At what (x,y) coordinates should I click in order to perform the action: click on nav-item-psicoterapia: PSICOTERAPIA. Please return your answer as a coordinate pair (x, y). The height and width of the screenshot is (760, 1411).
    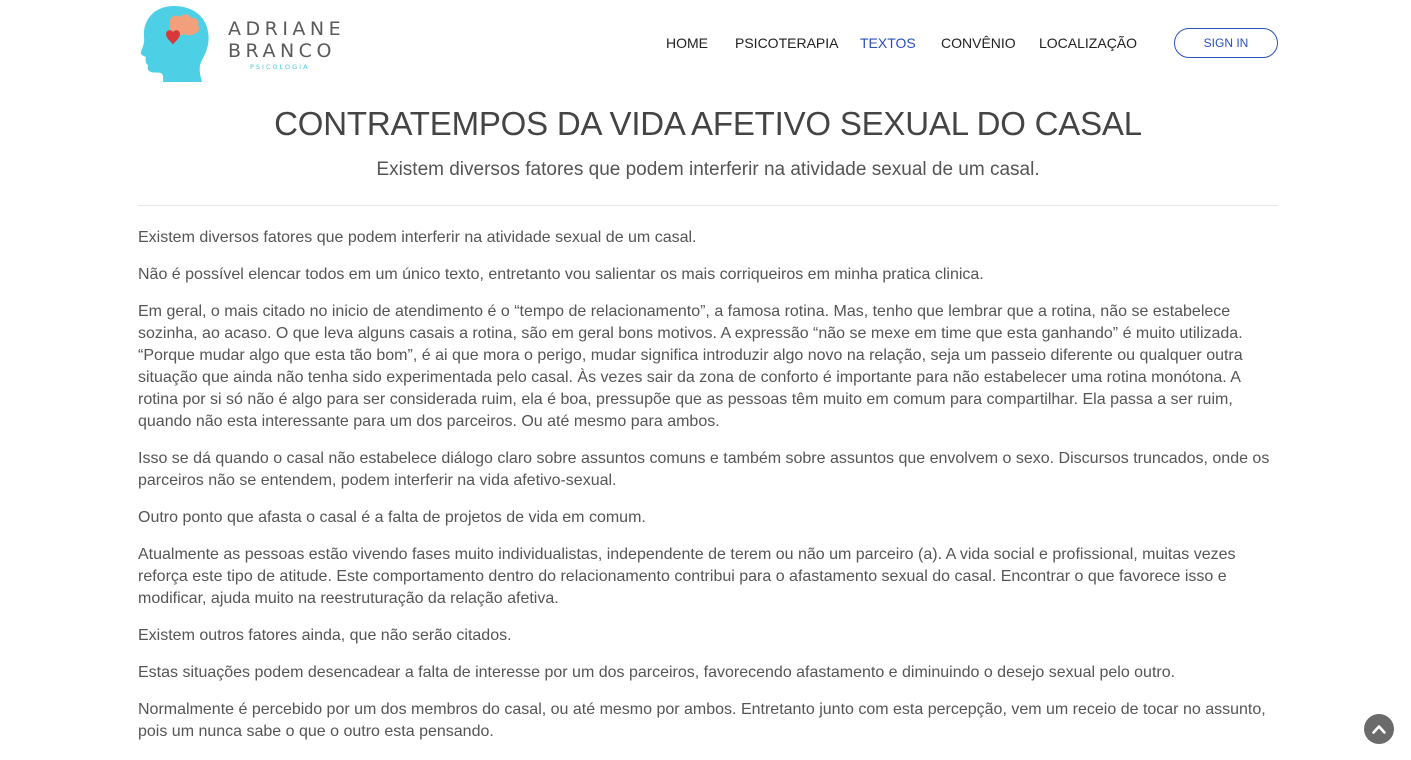
    Looking at the image, I should click on (786, 43).